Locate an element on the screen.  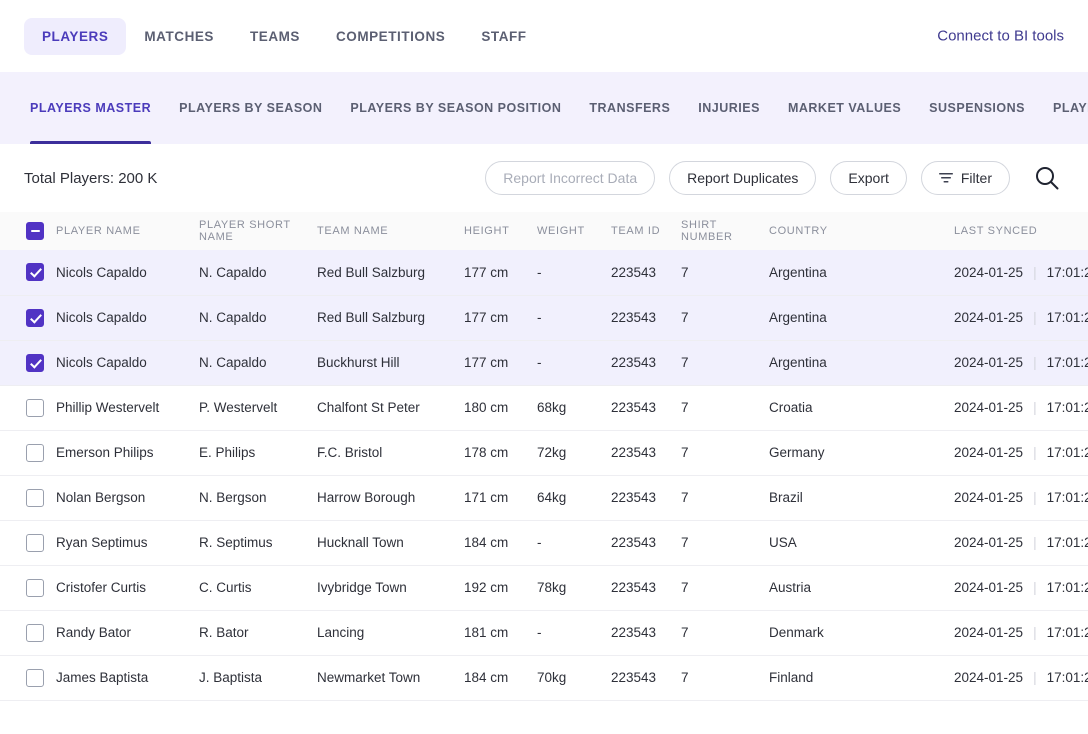
cell-country: Denmark is located at coordinates (796, 632).